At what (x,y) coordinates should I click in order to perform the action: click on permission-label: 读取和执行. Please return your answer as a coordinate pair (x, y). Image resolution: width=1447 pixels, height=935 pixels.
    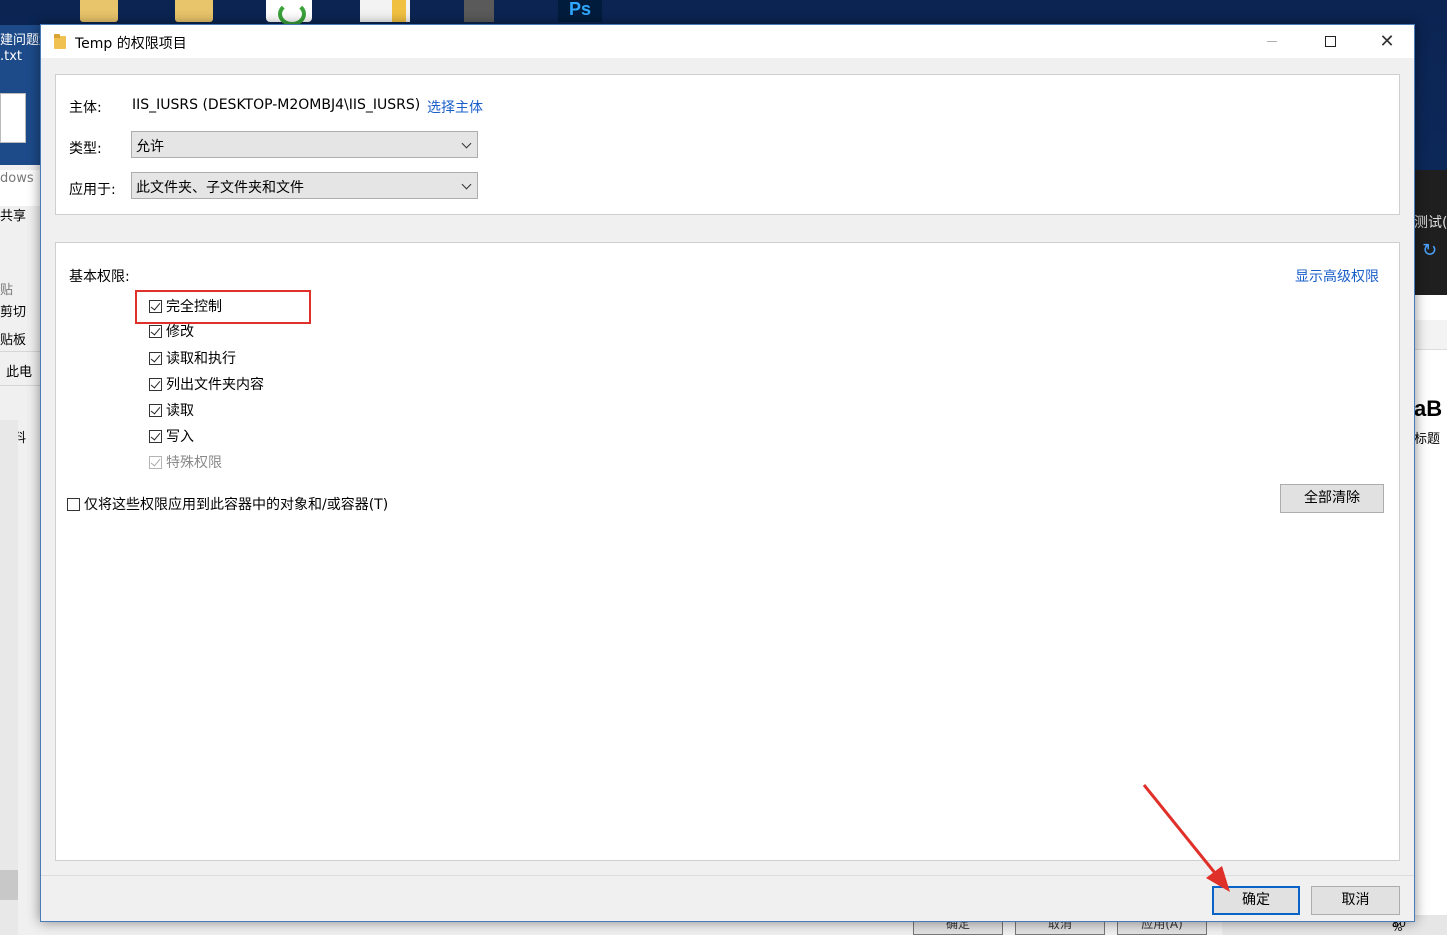
    Looking at the image, I should click on (201, 359).